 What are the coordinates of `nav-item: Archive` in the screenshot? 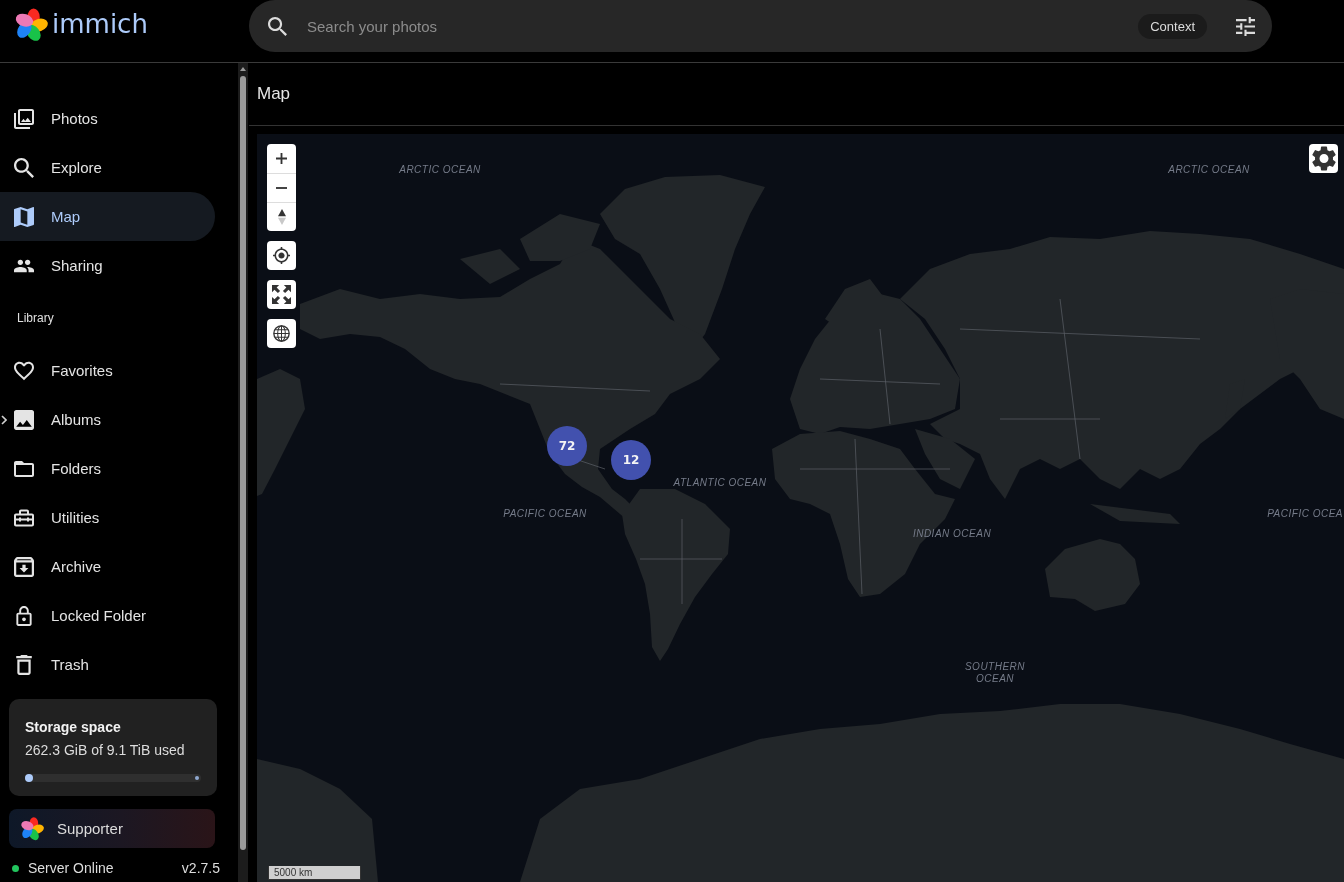 It's located at (107, 566).